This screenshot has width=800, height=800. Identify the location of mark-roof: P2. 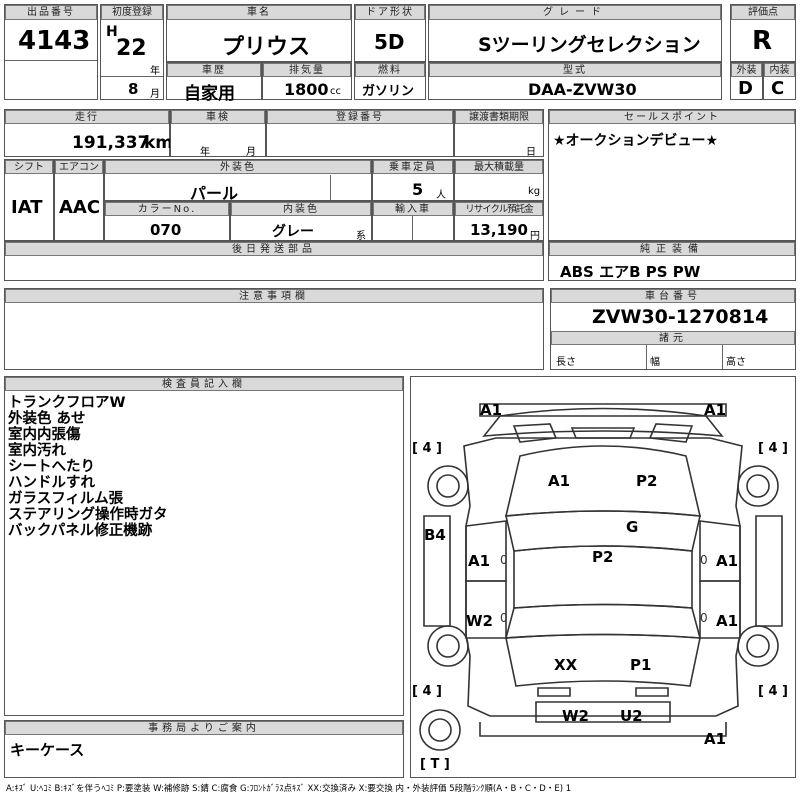
(603, 557).